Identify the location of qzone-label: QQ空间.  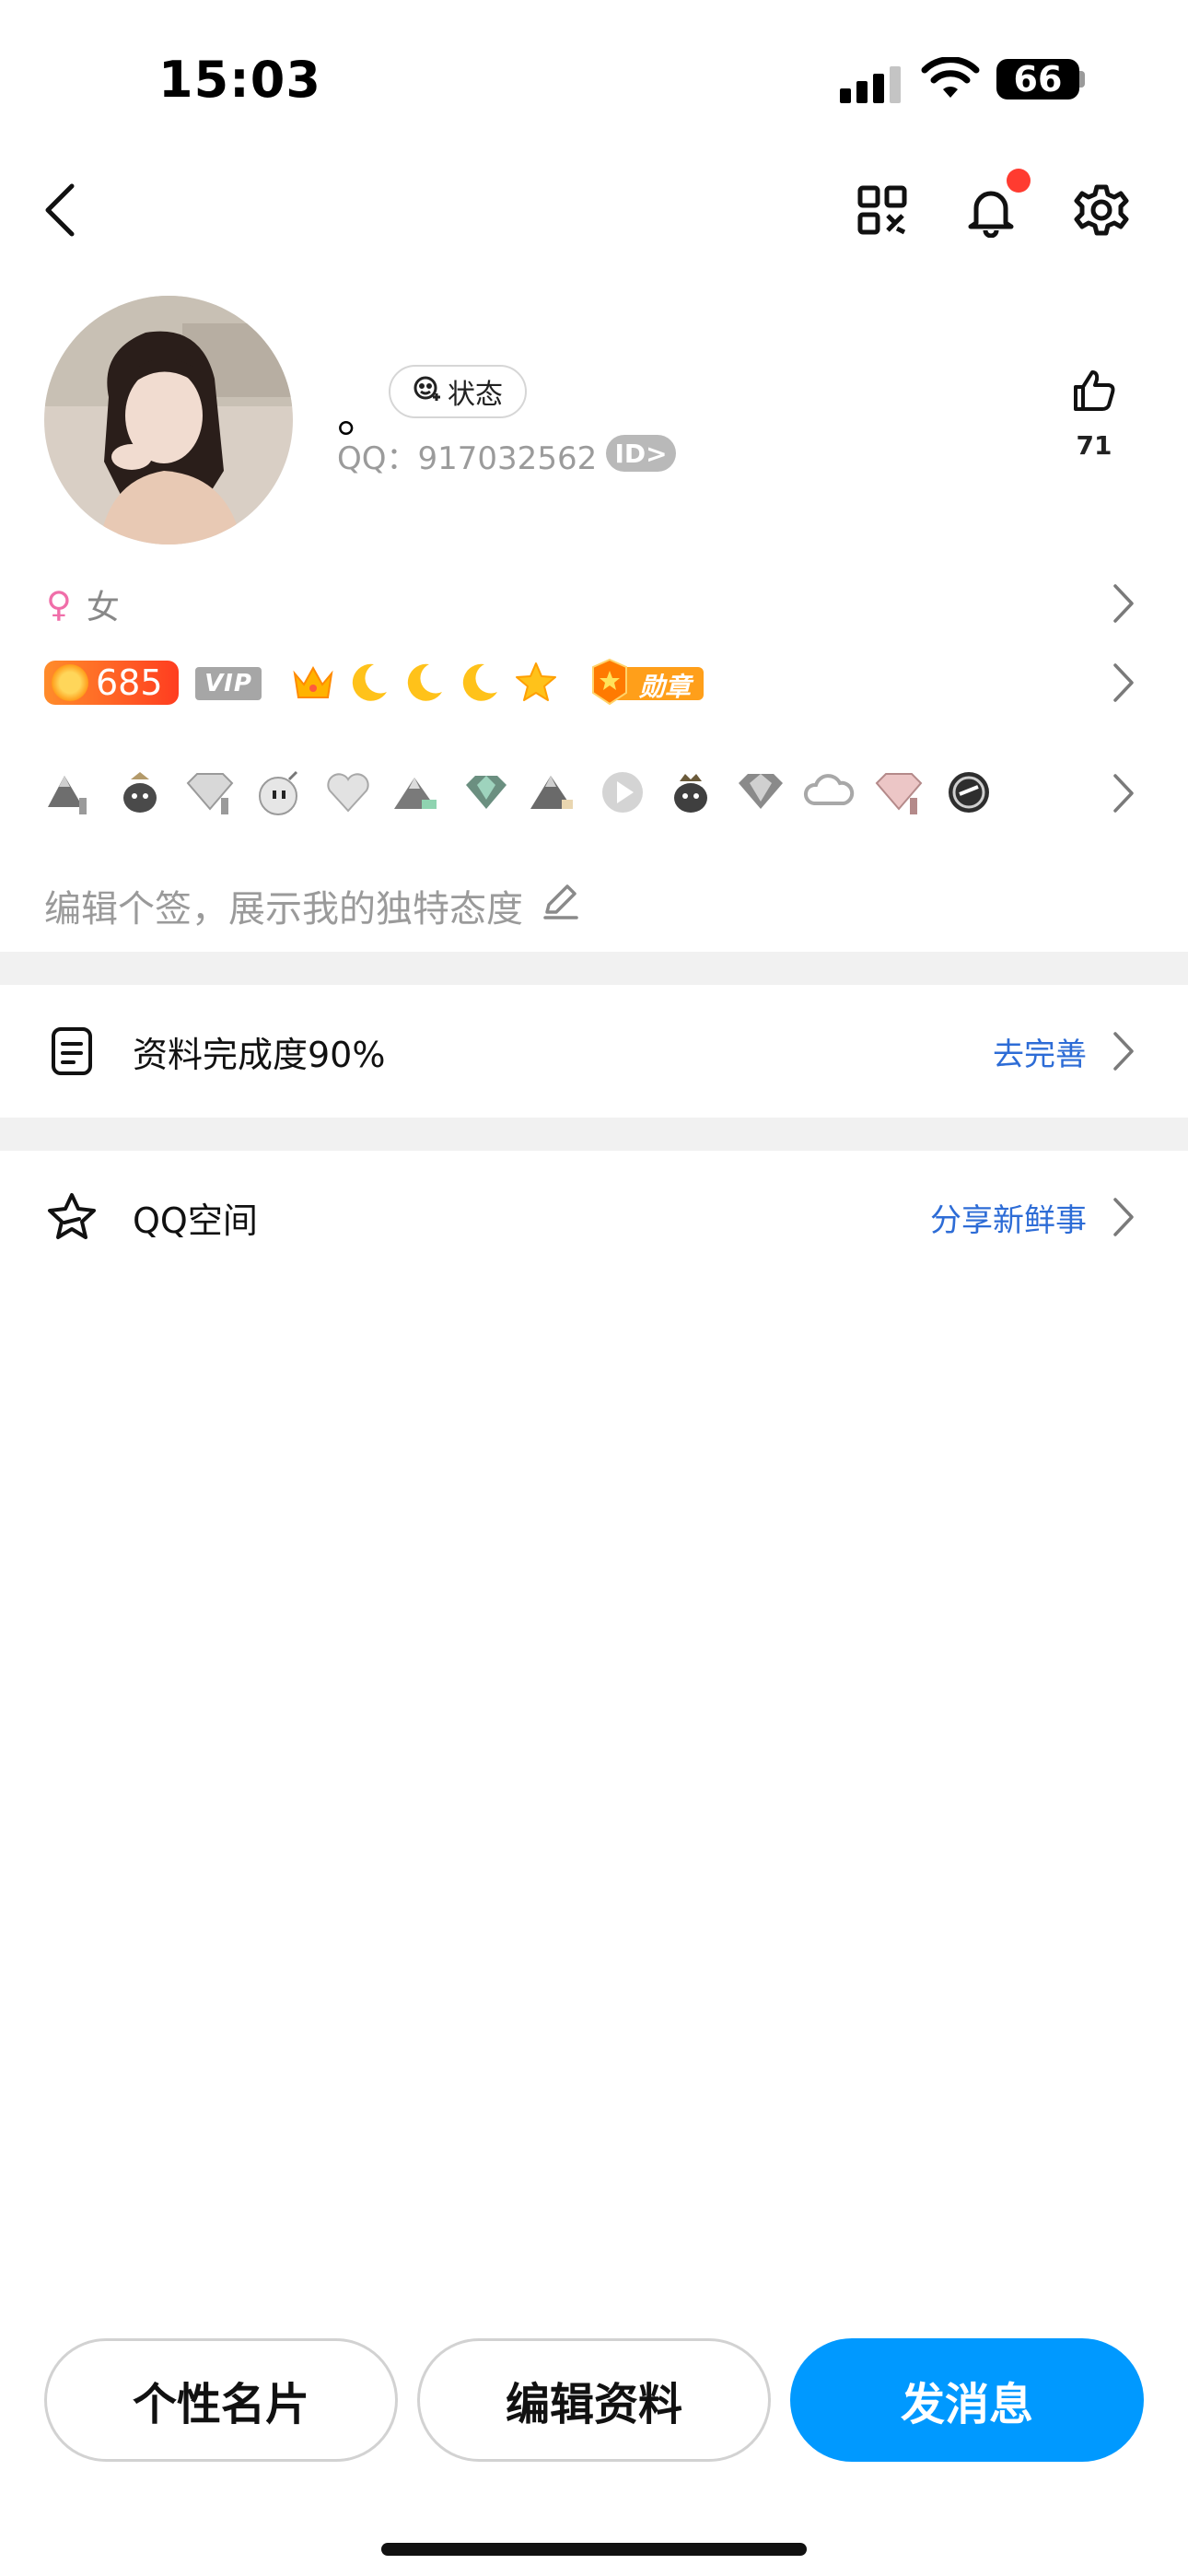
(195, 1220).